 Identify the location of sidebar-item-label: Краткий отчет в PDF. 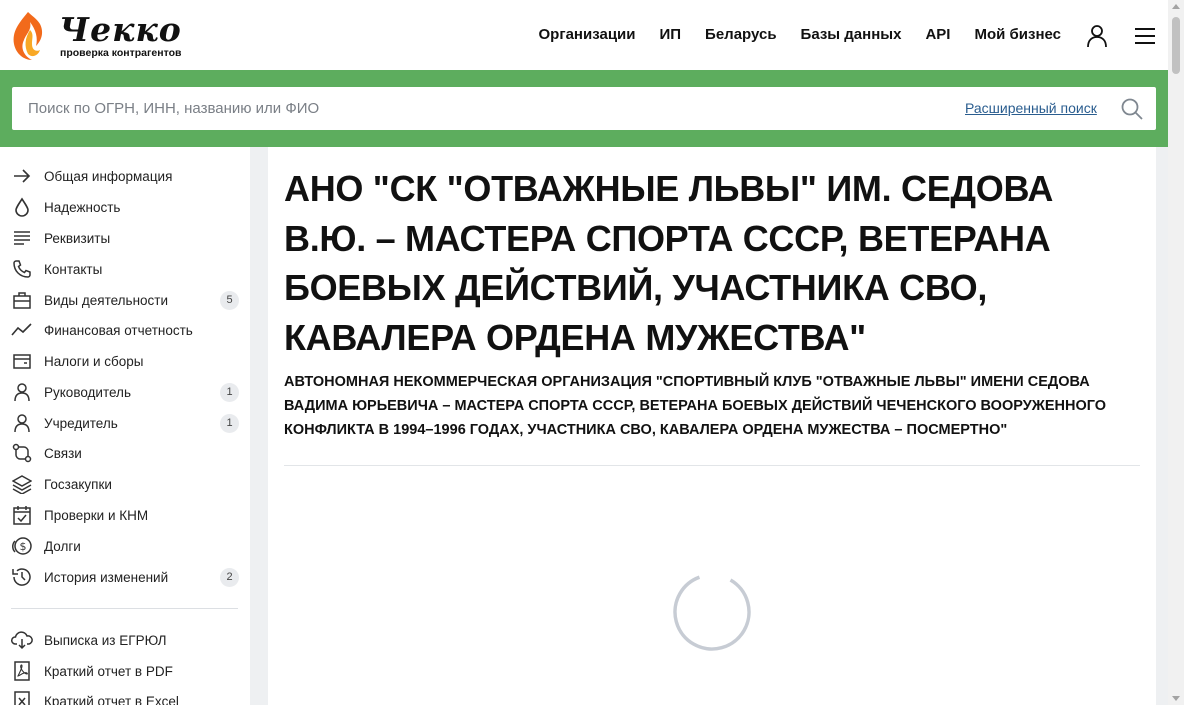
(108, 671).